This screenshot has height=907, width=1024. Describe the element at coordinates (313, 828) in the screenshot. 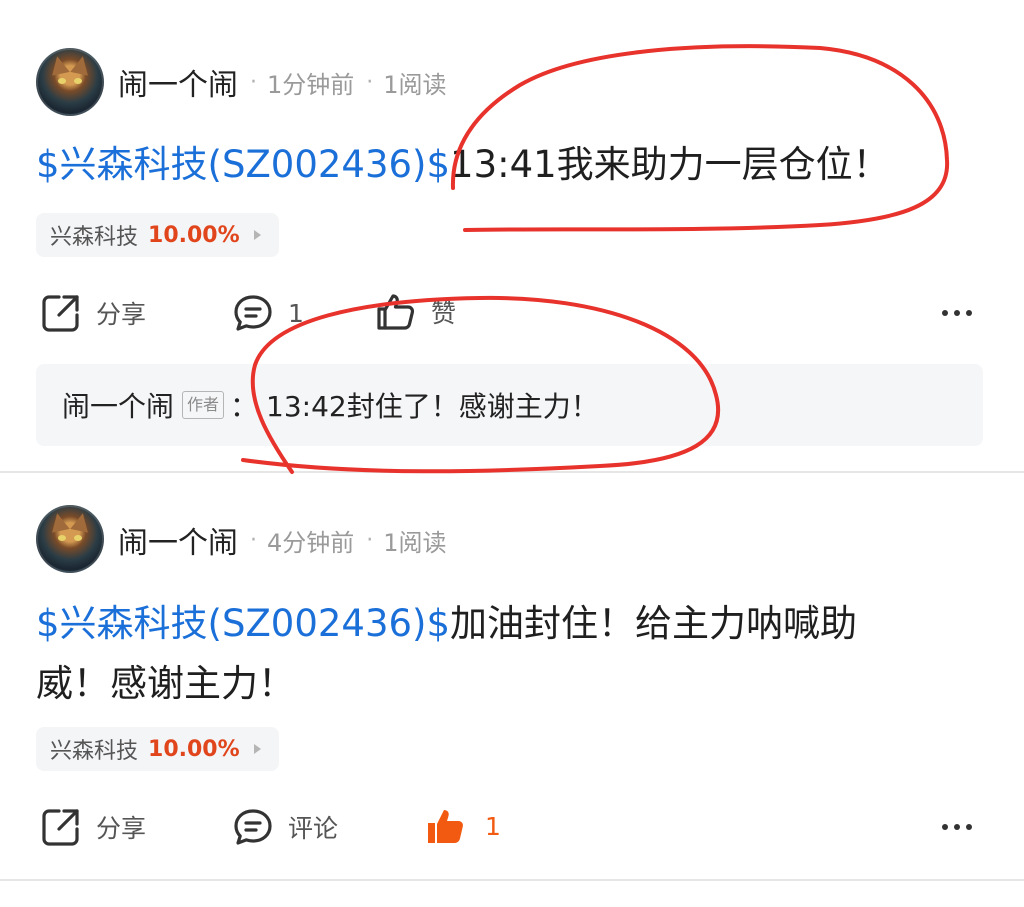

I see `comment-label: 评论` at that location.